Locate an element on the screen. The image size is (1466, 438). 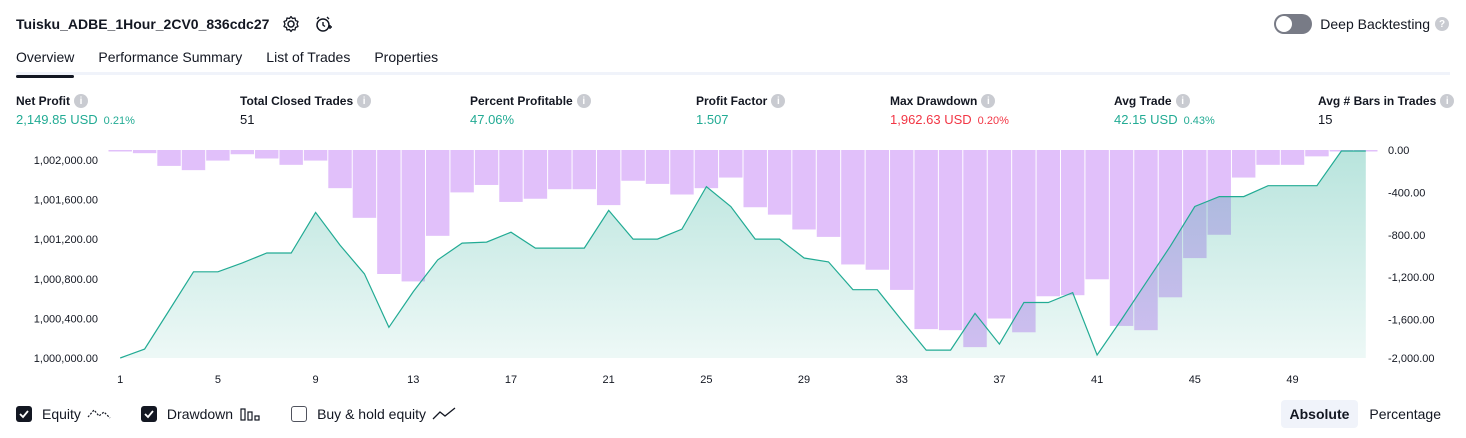
metric-label: Max Drawdown is located at coordinates (934, 101).